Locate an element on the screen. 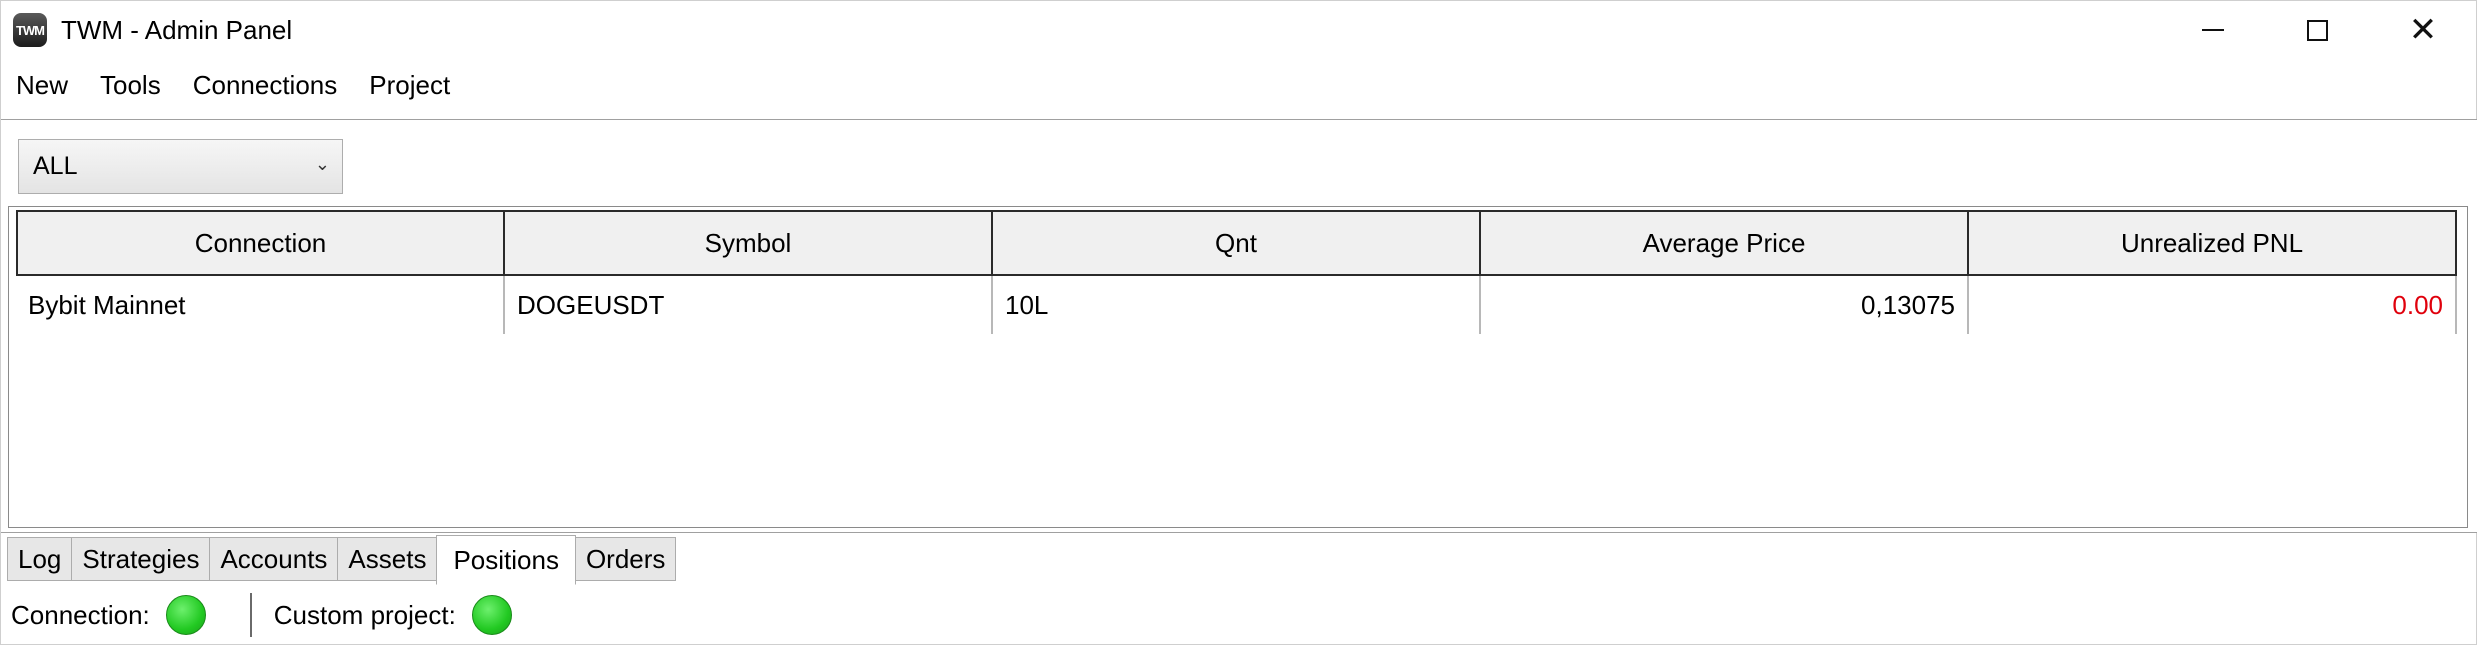 This screenshot has height=645, width=2477. minimize-icon is located at coordinates (2213, 30).